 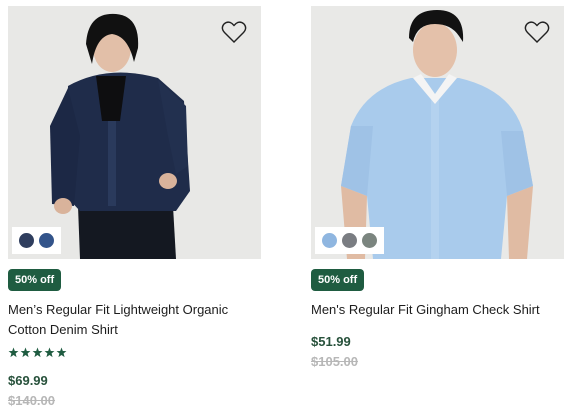 What do you see at coordinates (334, 361) in the screenshot?
I see `original-price: $105.00` at bounding box center [334, 361].